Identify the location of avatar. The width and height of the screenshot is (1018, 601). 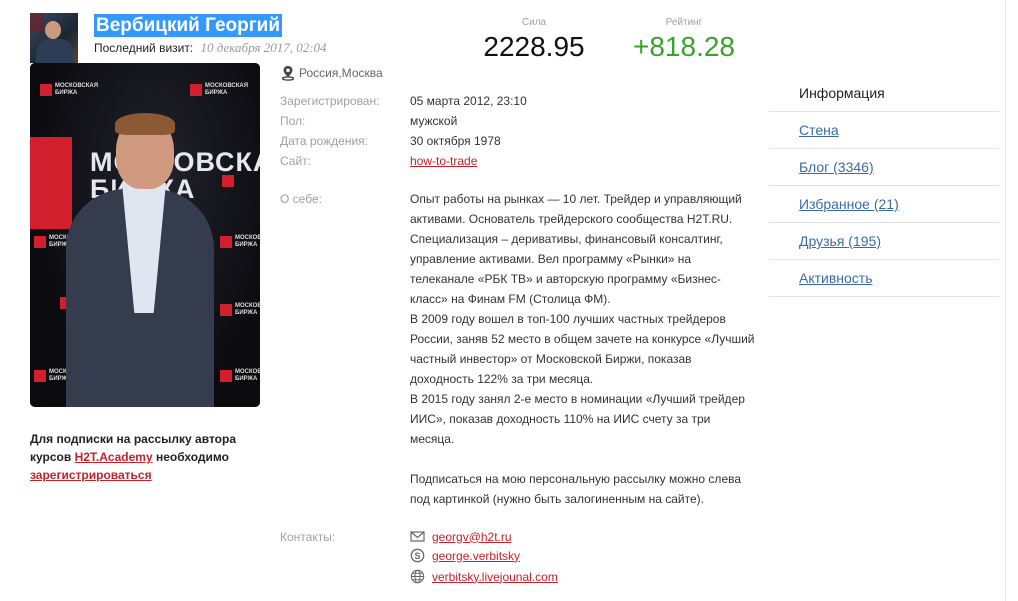
(54, 38).